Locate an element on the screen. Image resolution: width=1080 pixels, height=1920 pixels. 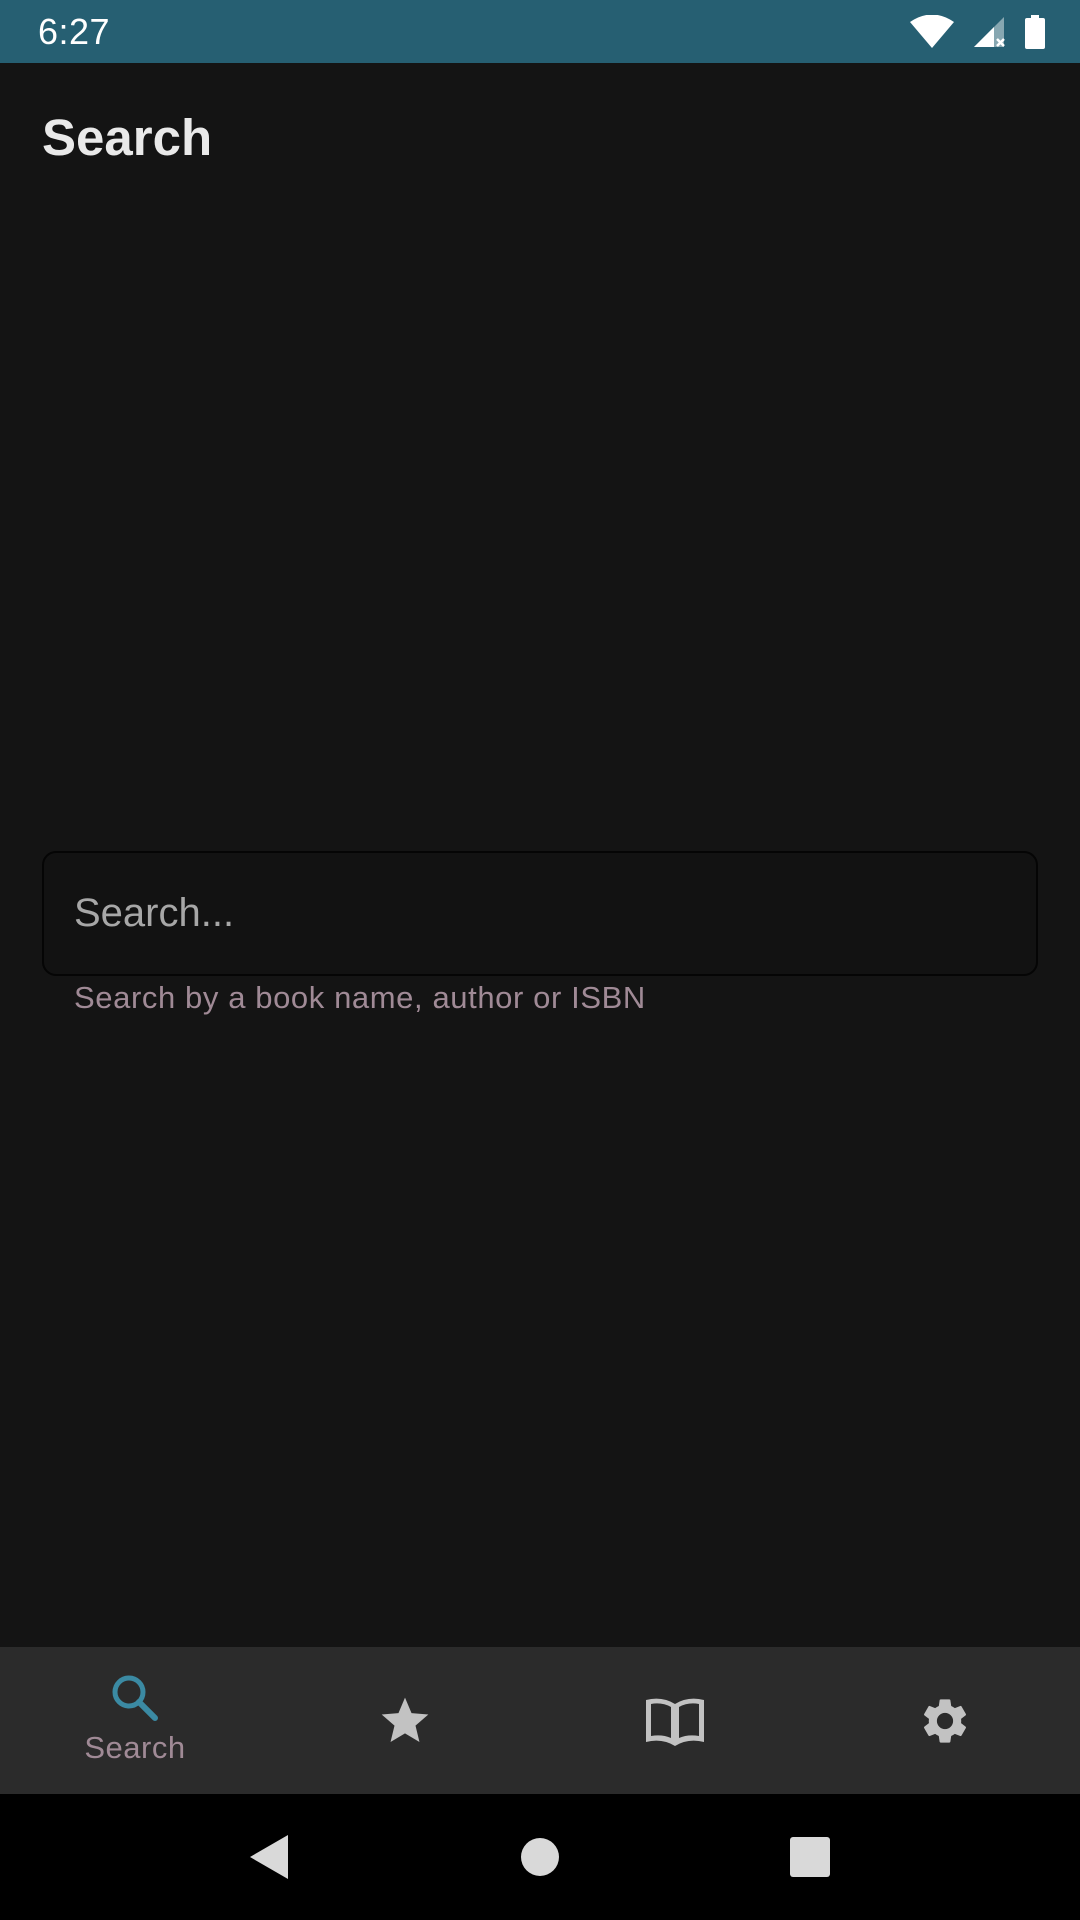
nav-item-library is located at coordinates (675, 1720).